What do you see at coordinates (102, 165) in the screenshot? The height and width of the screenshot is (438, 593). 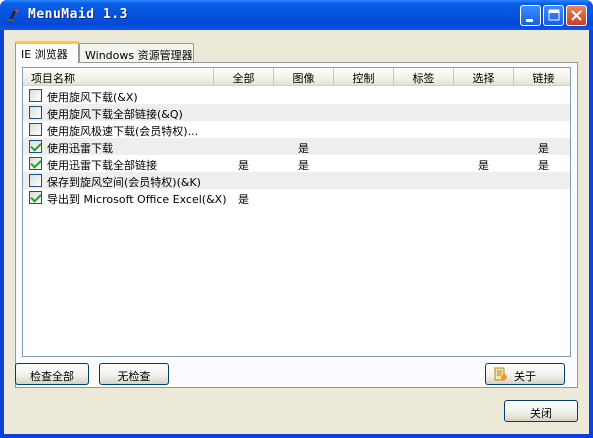 I see `row-name: 使用迅雷下载全部链接` at bounding box center [102, 165].